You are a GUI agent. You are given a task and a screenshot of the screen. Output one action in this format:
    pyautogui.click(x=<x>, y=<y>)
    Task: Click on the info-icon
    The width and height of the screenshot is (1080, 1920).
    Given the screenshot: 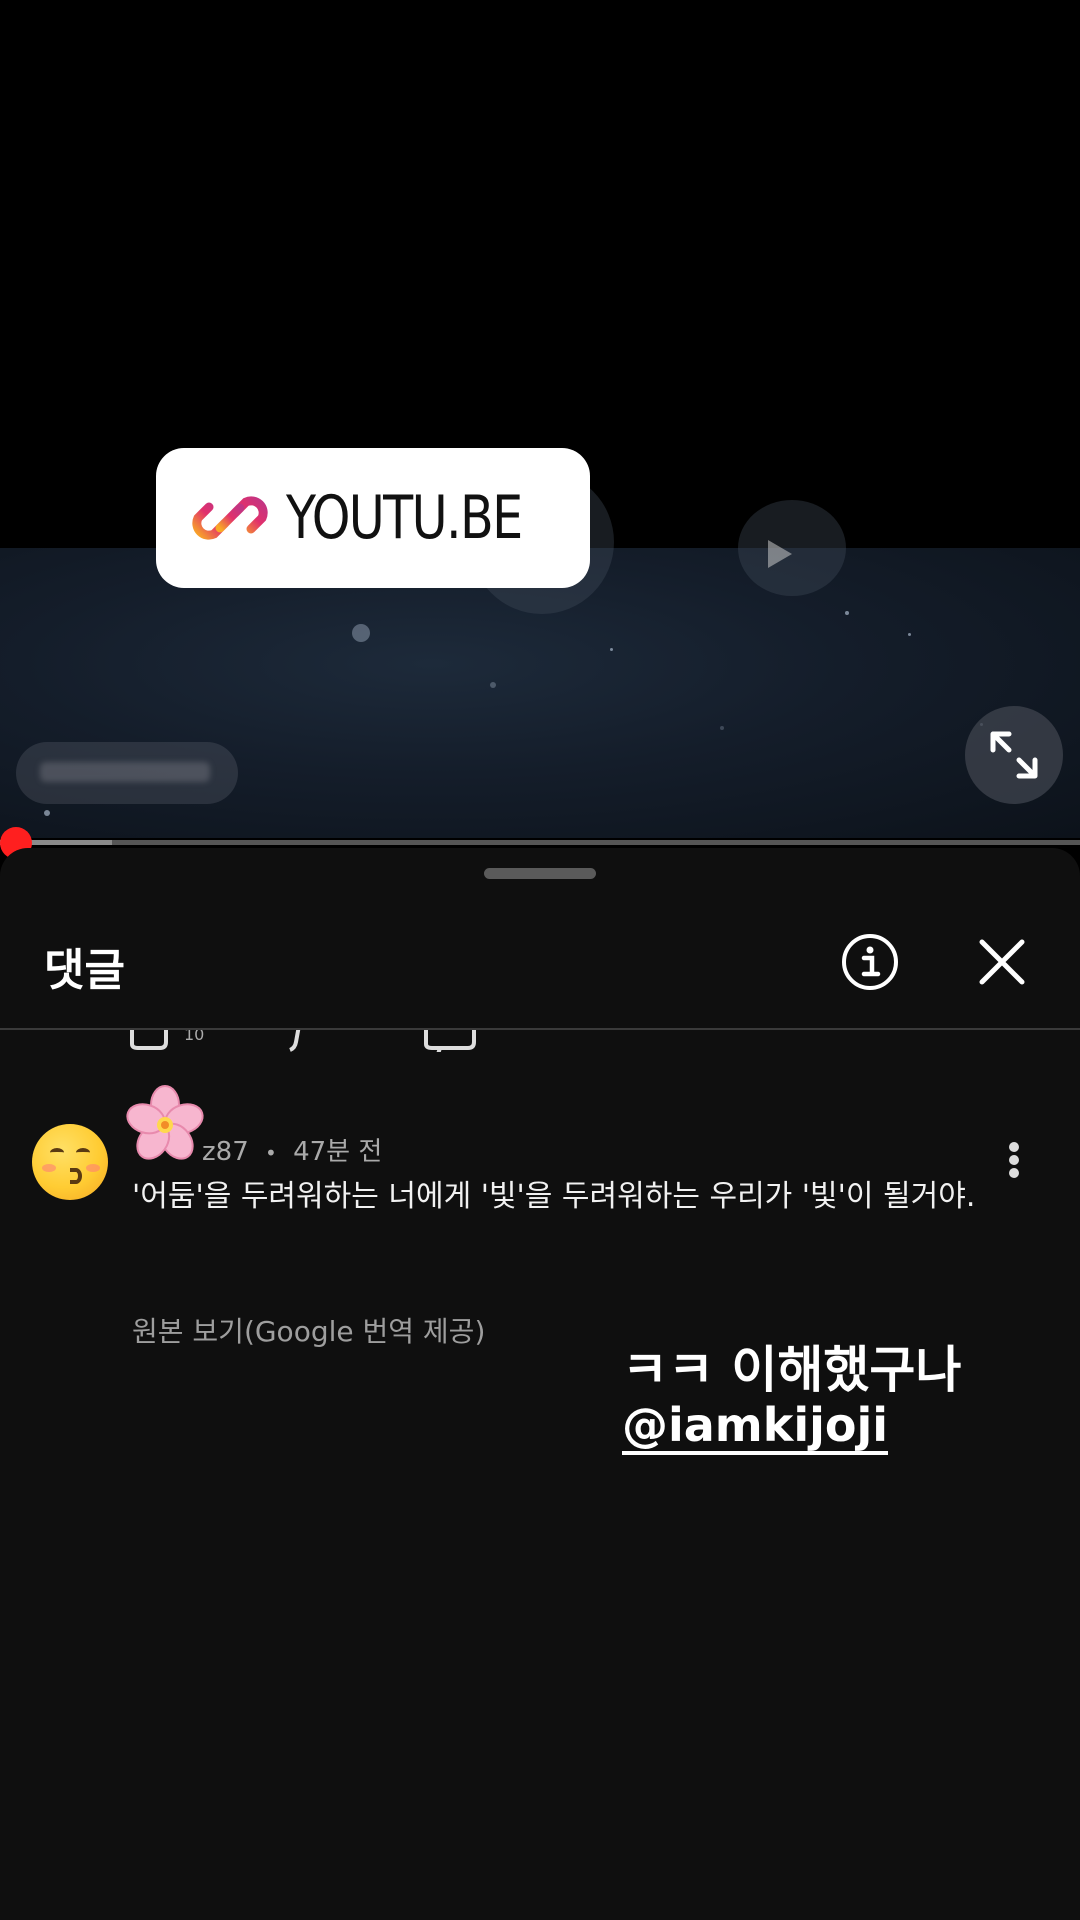 What is the action you would take?
    pyautogui.click(x=870, y=962)
    